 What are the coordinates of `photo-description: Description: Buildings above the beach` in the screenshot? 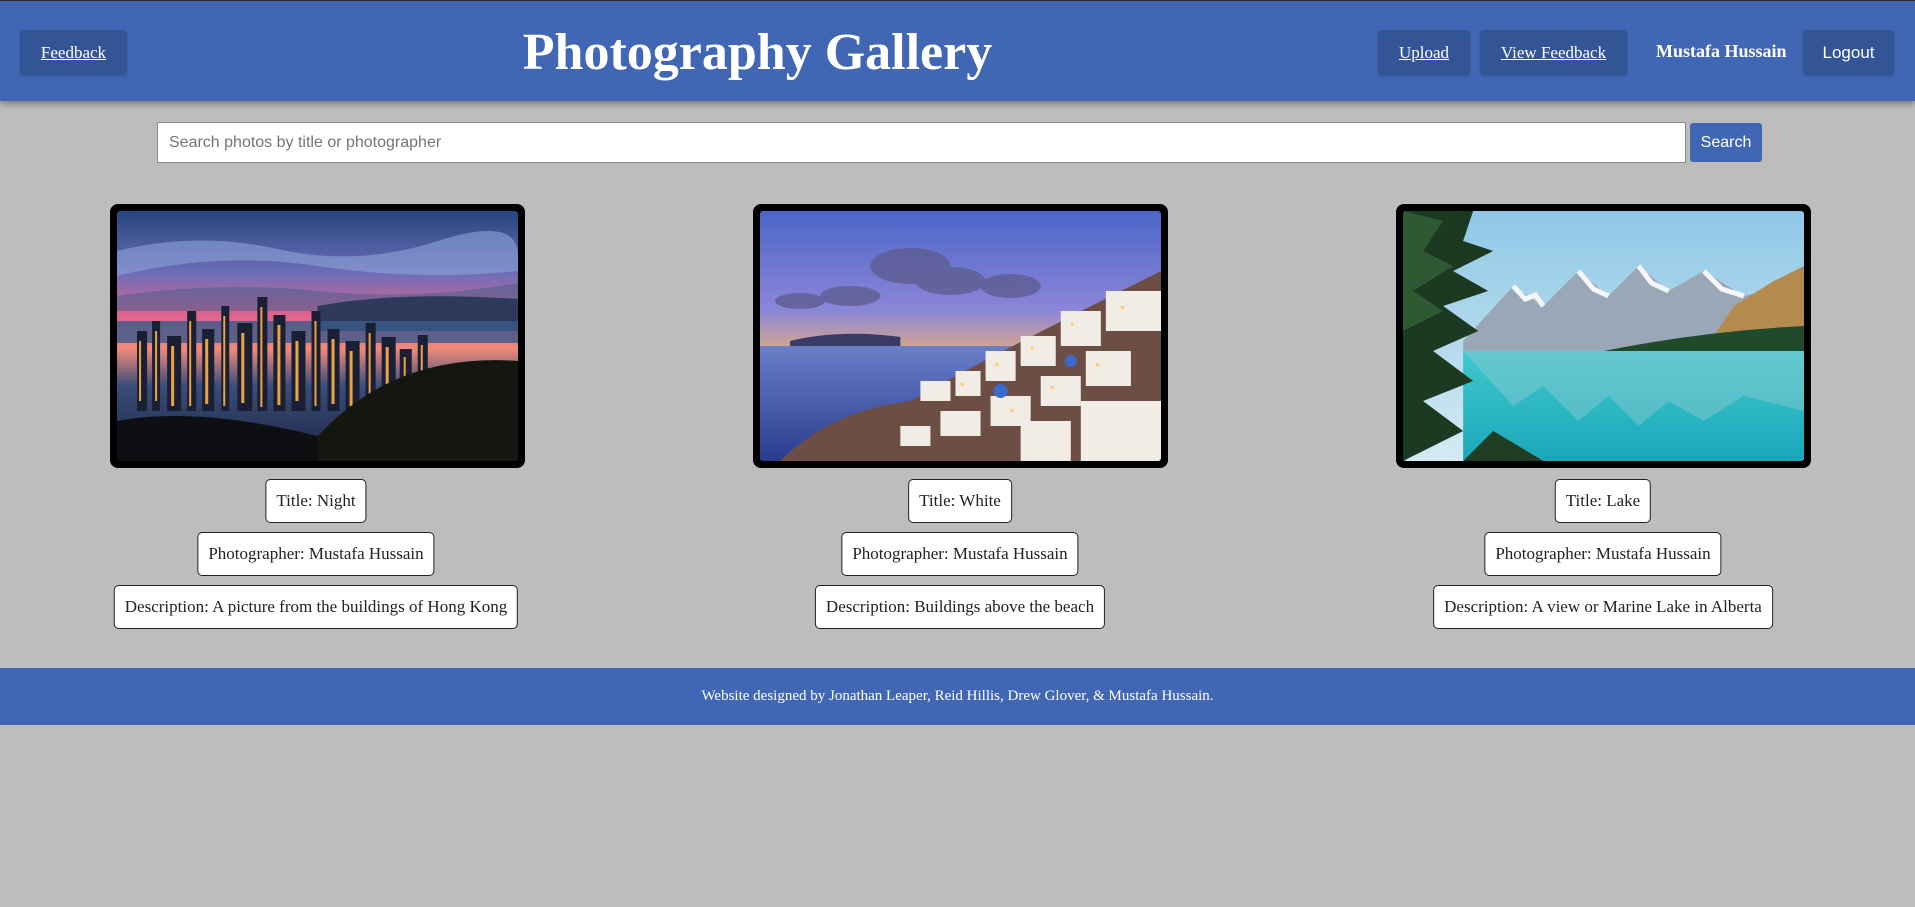 It's located at (960, 607).